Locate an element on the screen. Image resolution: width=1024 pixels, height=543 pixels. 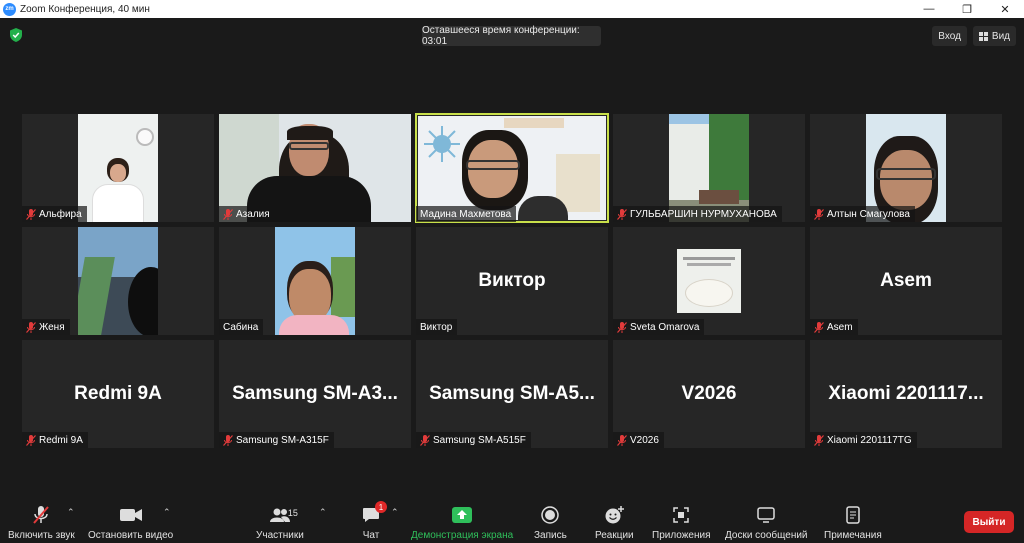
share-screen-button: Демонстрация экрана is located at coordinates (462, 523).